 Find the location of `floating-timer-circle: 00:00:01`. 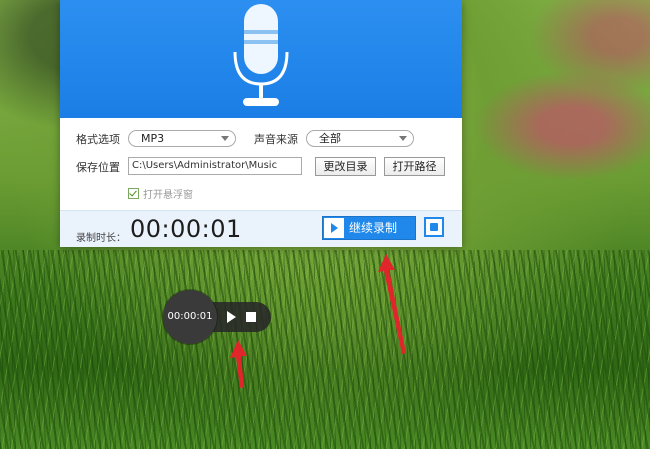

floating-timer-circle: 00:00:01 is located at coordinates (190, 317).